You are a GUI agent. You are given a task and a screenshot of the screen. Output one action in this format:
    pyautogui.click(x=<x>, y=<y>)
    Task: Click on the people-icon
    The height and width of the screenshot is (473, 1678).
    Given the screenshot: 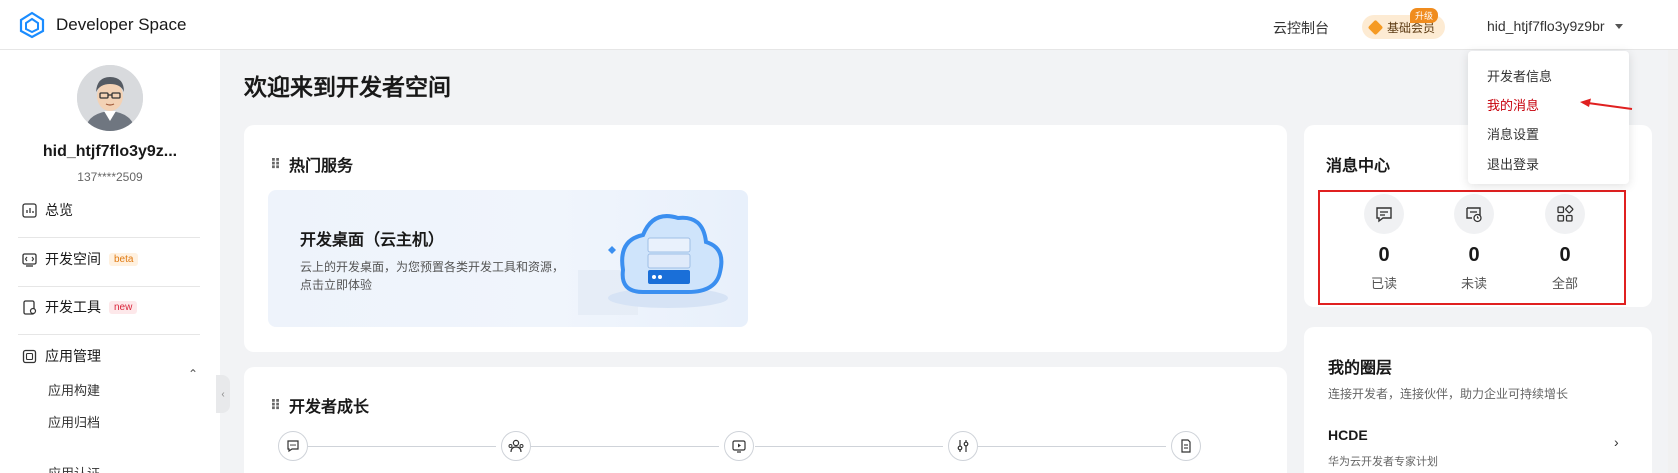 What is the action you would take?
    pyautogui.click(x=516, y=446)
    